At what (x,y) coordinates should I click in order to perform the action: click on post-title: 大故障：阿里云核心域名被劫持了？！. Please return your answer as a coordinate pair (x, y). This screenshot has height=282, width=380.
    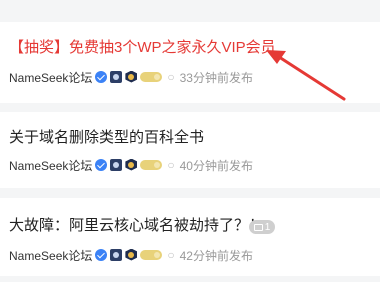
    Looking at the image, I should click on (136, 226).